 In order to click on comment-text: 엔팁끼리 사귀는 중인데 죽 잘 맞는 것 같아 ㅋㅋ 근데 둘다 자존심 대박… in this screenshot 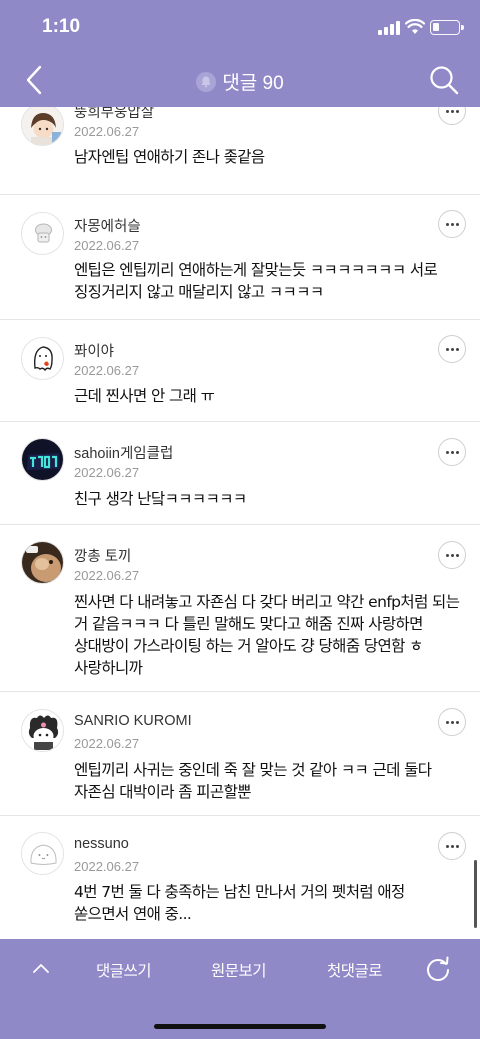, I will do `click(253, 781)`.